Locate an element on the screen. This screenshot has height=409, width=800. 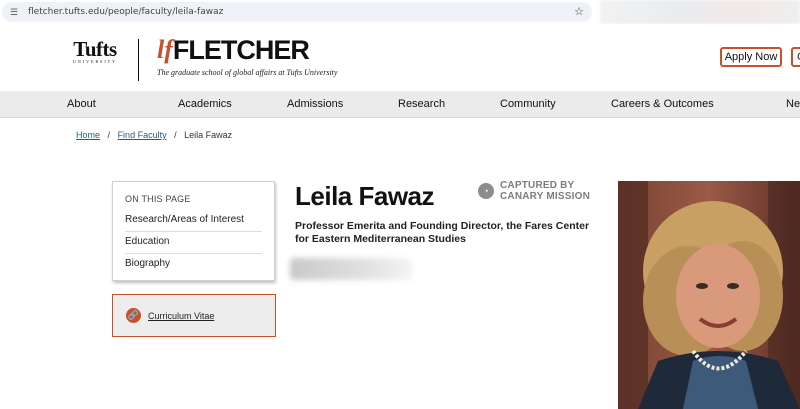
faculty-photo is located at coordinates (709, 295).